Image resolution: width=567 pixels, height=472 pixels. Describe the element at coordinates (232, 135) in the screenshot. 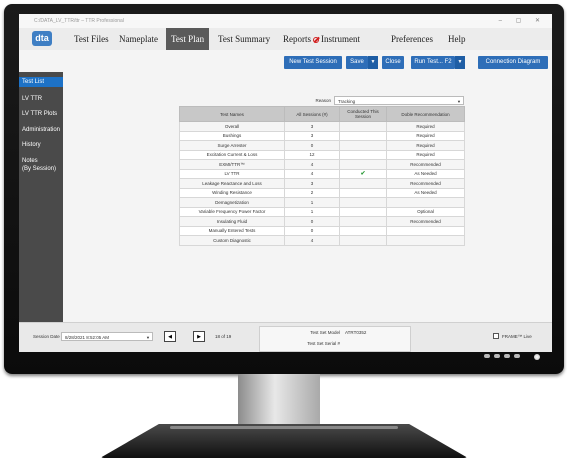

I see `test-name-cell: Bushings` at that location.